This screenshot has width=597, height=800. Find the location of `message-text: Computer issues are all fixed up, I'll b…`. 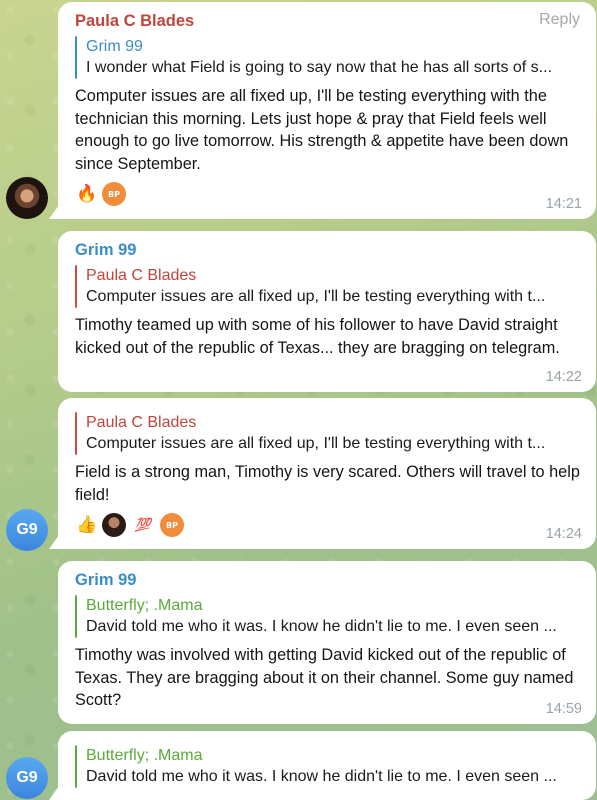

message-text: Computer issues are all fixed up, I'll b… is located at coordinates (322, 130).